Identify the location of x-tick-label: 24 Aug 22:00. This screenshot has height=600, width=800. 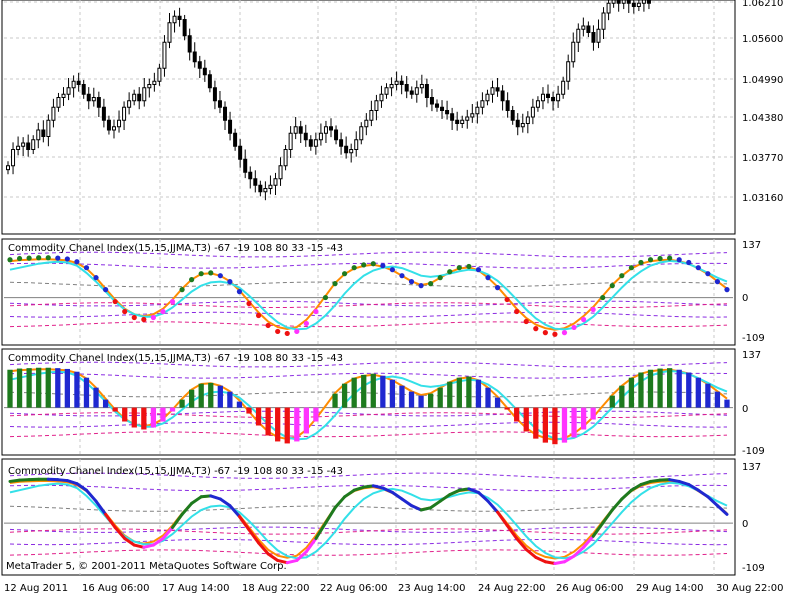
(511, 588).